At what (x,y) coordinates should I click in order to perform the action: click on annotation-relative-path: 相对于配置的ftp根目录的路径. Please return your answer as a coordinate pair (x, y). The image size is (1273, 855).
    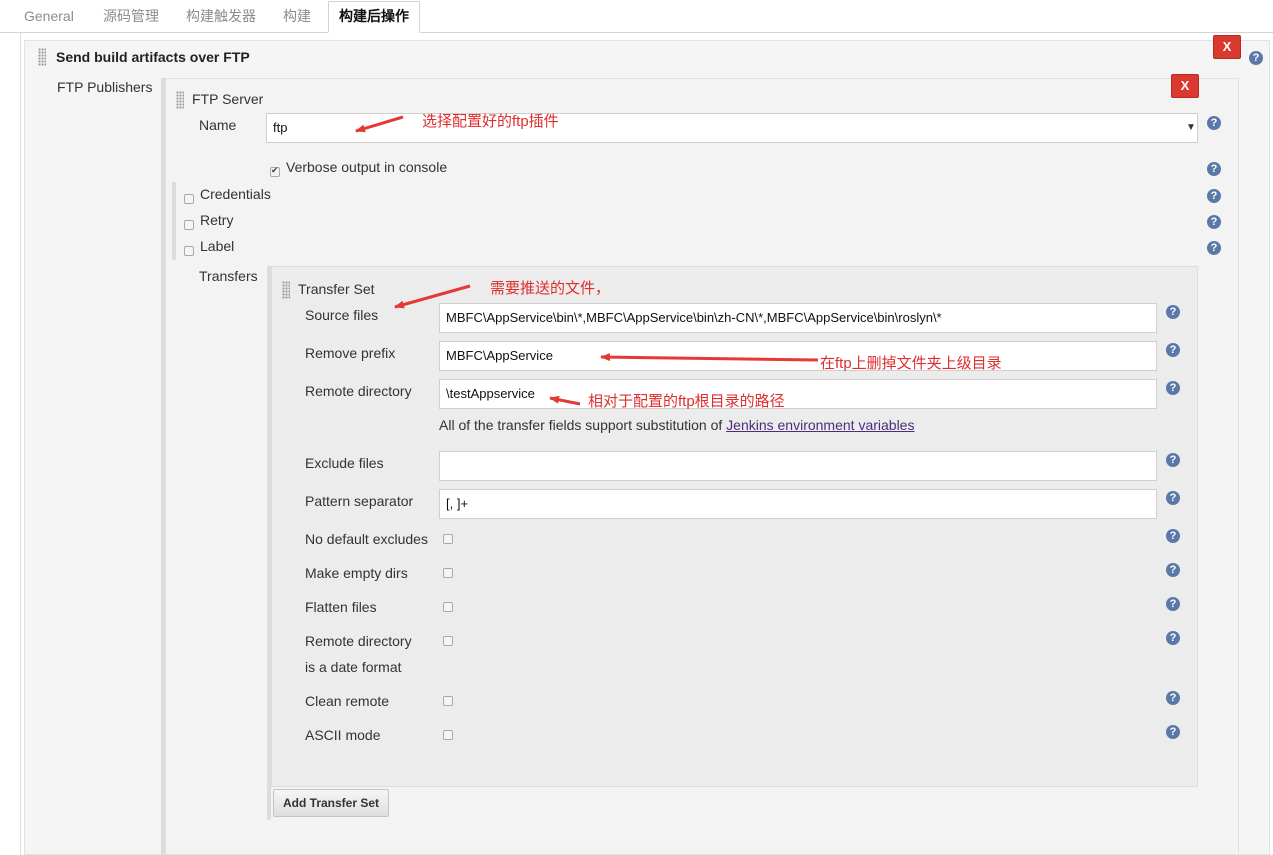
    Looking at the image, I should click on (686, 401).